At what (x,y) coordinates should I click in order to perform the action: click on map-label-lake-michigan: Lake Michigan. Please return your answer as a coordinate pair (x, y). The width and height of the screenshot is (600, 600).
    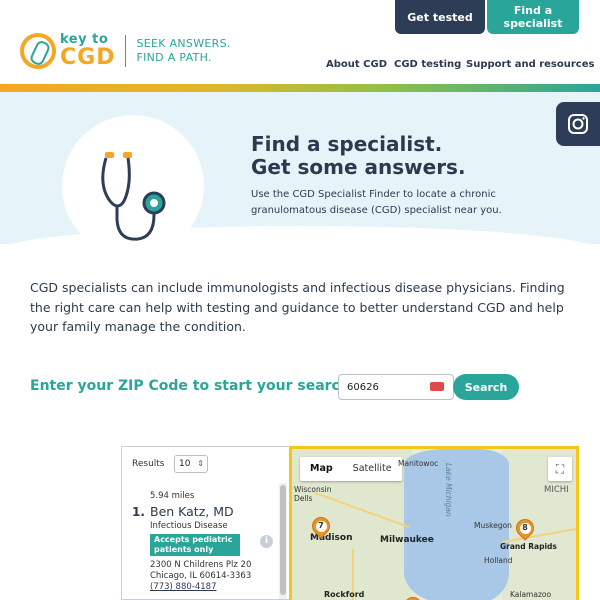
    Looking at the image, I should click on (448, 490).